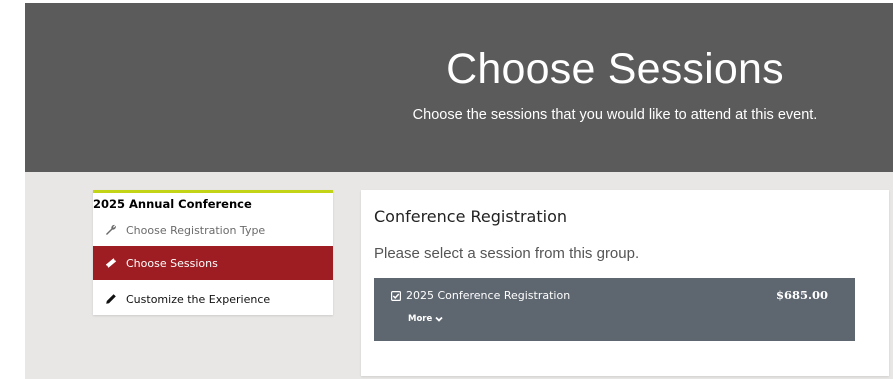  What do you see at coordinates (172, 263) in the screenshot?
I see `step-label: Choose Sessions` at bounding box center [172, 263].